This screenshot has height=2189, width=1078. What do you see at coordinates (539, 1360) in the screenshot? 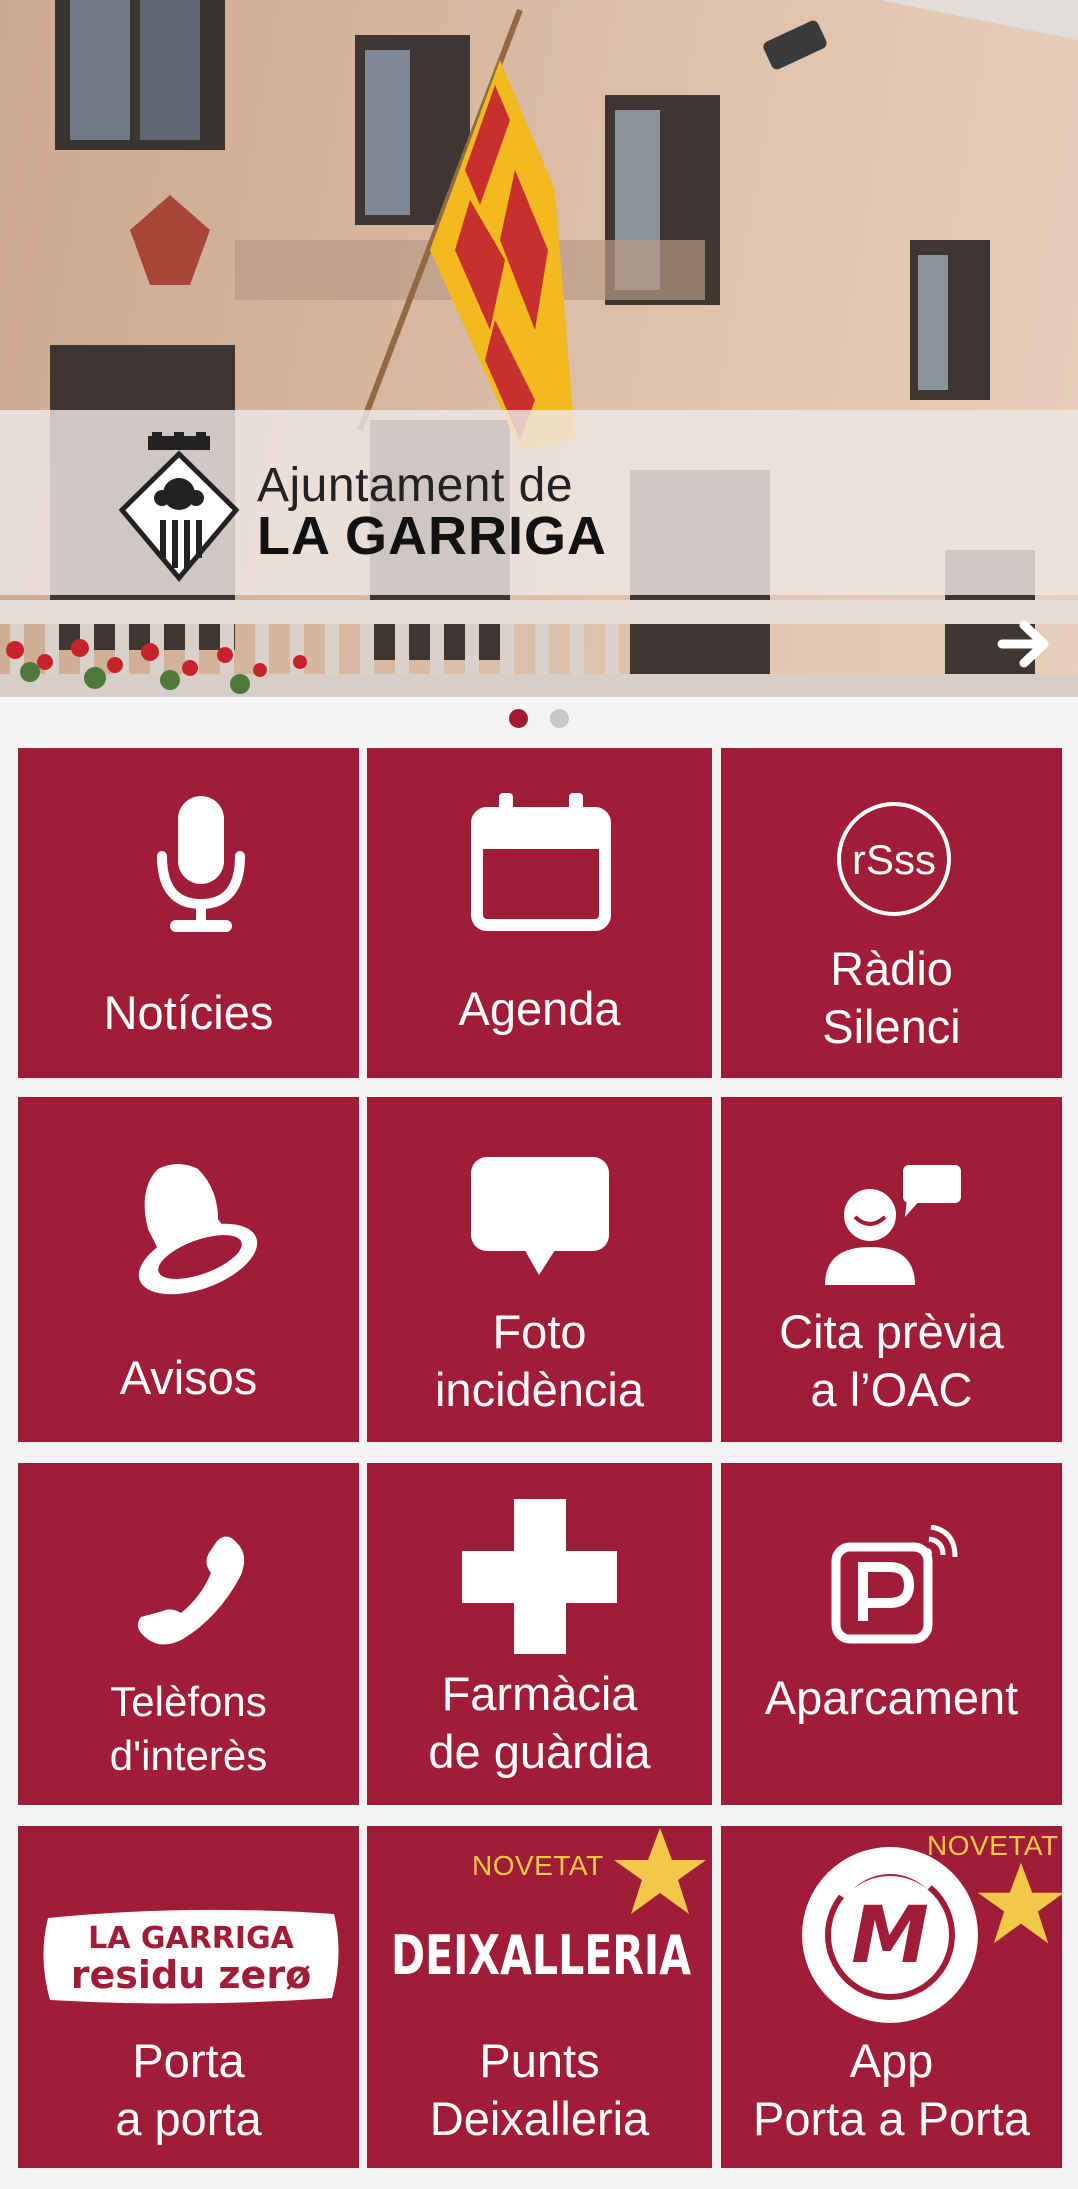
I see `tile-label: Foto incidència` at bounding box center [539, 1360].